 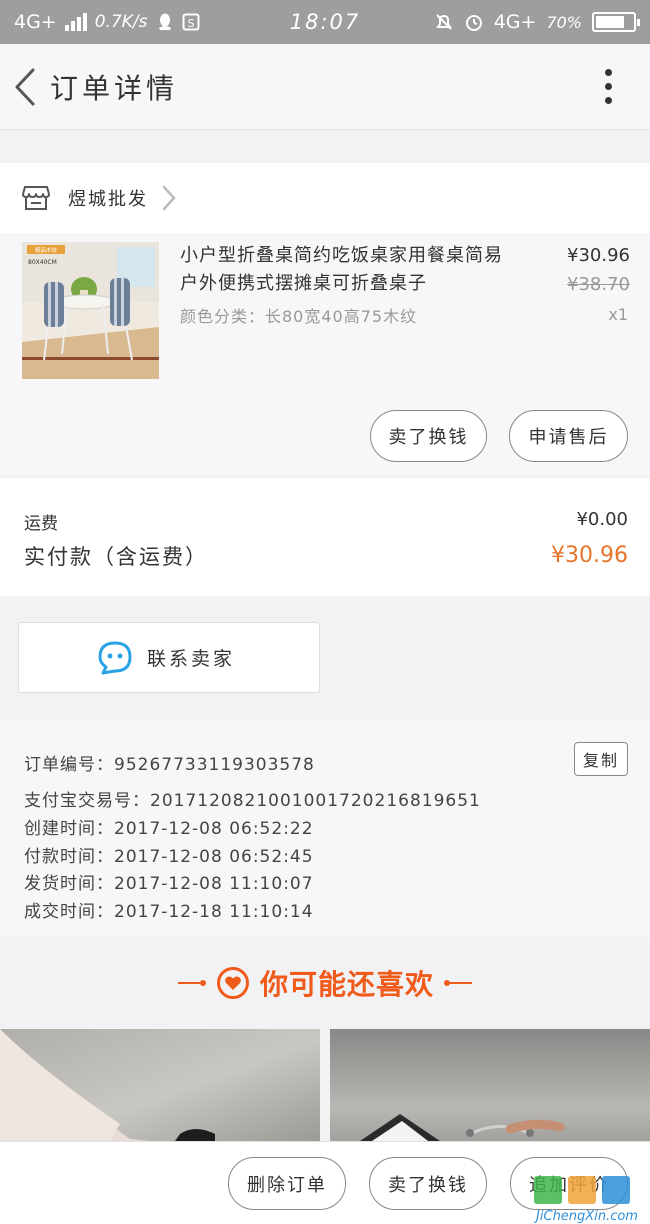 I want to click on image-badge: 精品木纹, so click(x=46, y=250).